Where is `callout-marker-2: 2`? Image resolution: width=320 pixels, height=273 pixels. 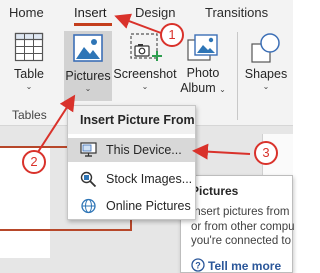
callout-marker-2: 2 is located at coordinates (34, 162).